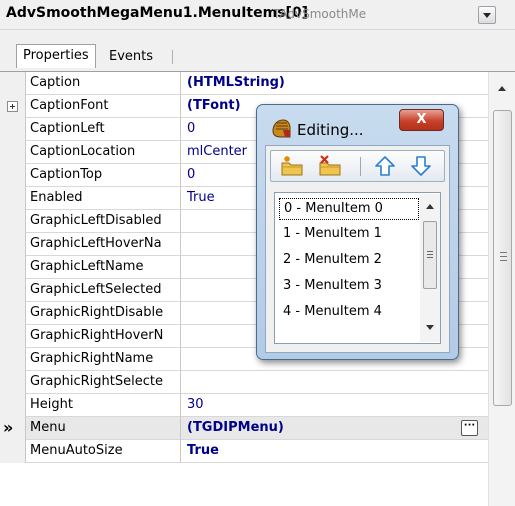  What do you see at coordinates (103, 244) in the screenshot?
I see `property-name: GraphicLeftHoverNa` at bounding box center [103, 244].